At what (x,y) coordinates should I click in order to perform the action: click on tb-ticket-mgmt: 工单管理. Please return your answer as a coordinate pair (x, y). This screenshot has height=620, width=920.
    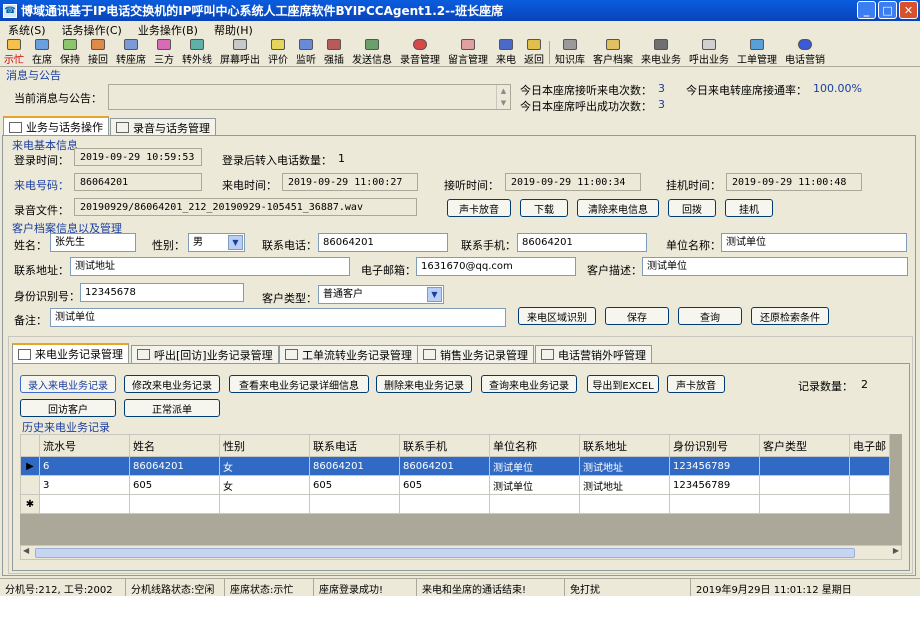
    Looking at the image, I should click on (757, 52).